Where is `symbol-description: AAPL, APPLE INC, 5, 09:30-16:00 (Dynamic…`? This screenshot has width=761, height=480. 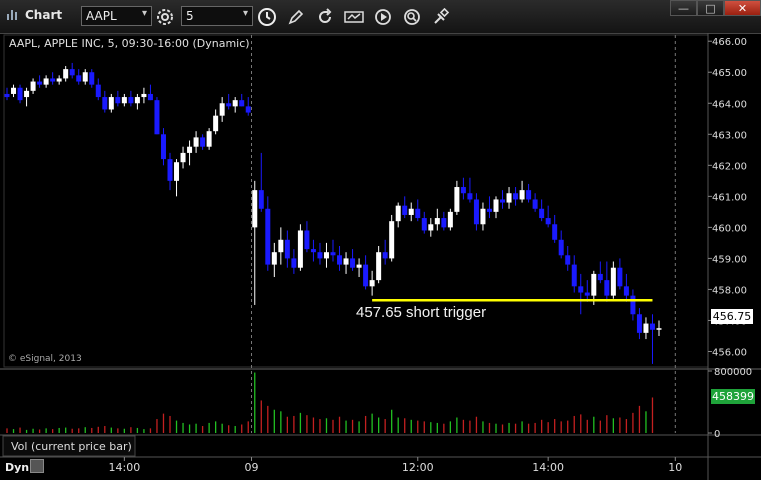
symbol-description: AAPL, APPLE INC, 5, 09:30-16:00 (Dynamic… is located at coordinates (129, 43).